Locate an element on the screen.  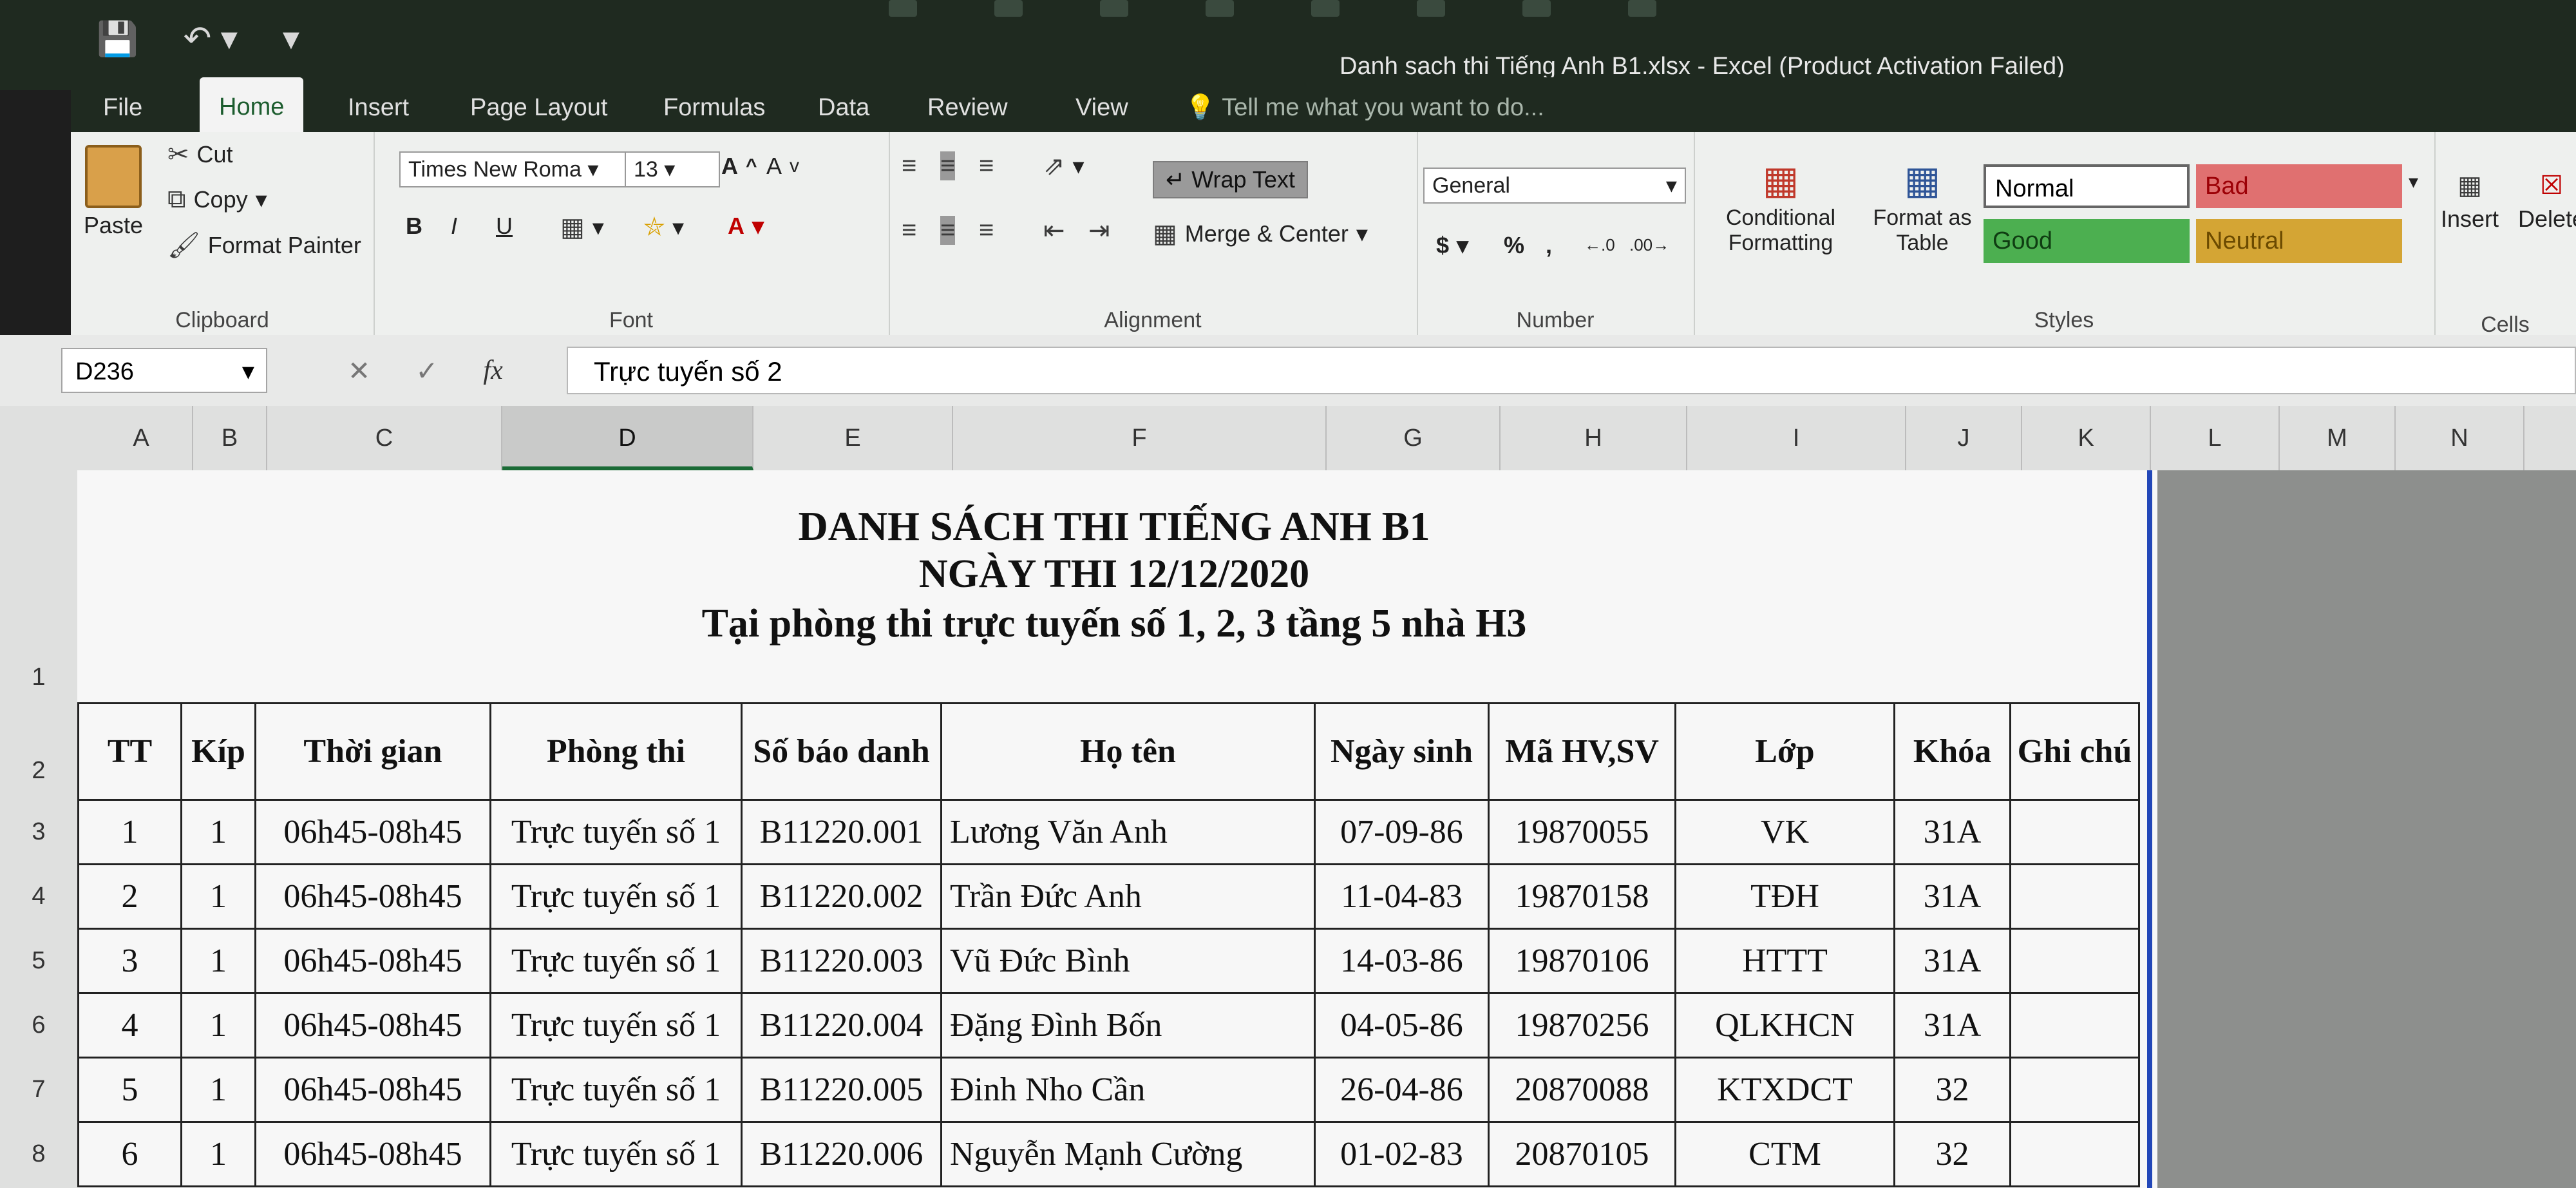
style-neutral: Neutral is located at coordinates (2299, 241).